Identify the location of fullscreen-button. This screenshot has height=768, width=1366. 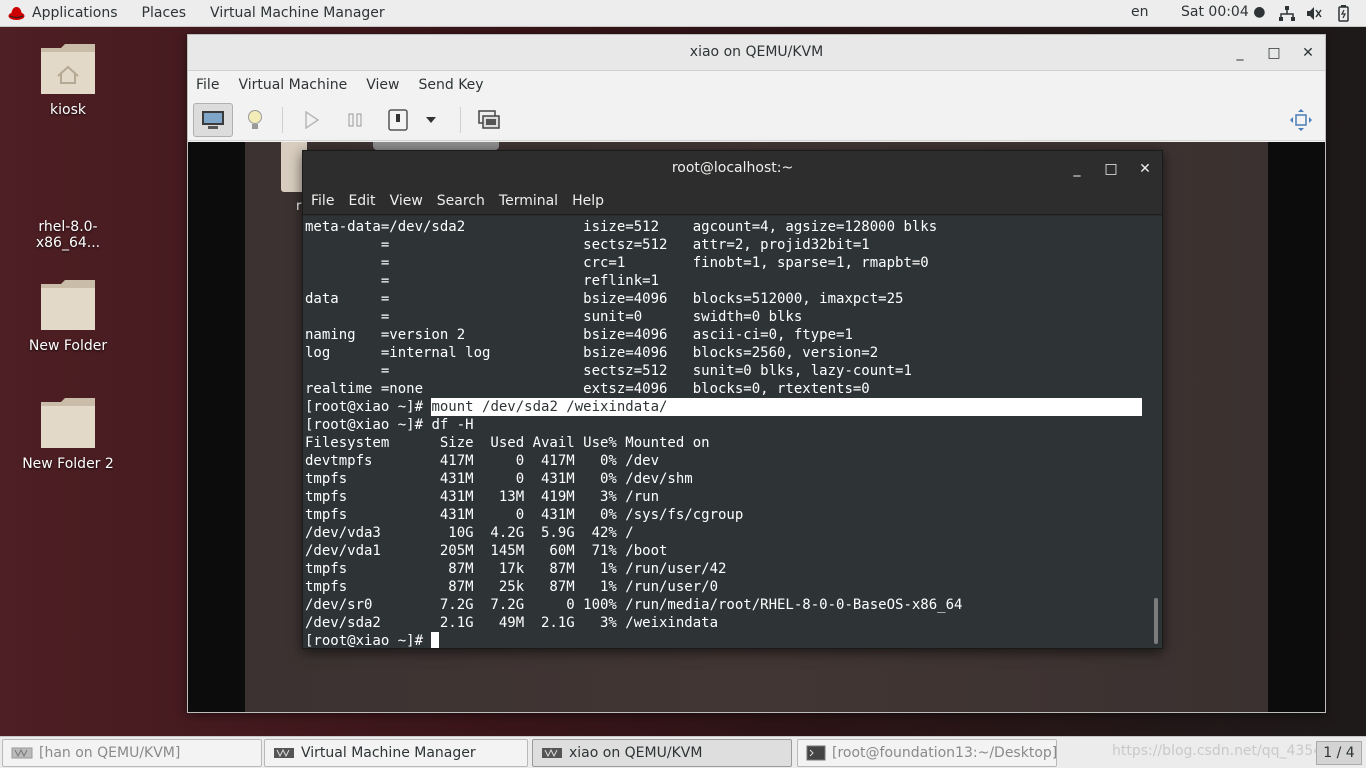
(1301, 120).